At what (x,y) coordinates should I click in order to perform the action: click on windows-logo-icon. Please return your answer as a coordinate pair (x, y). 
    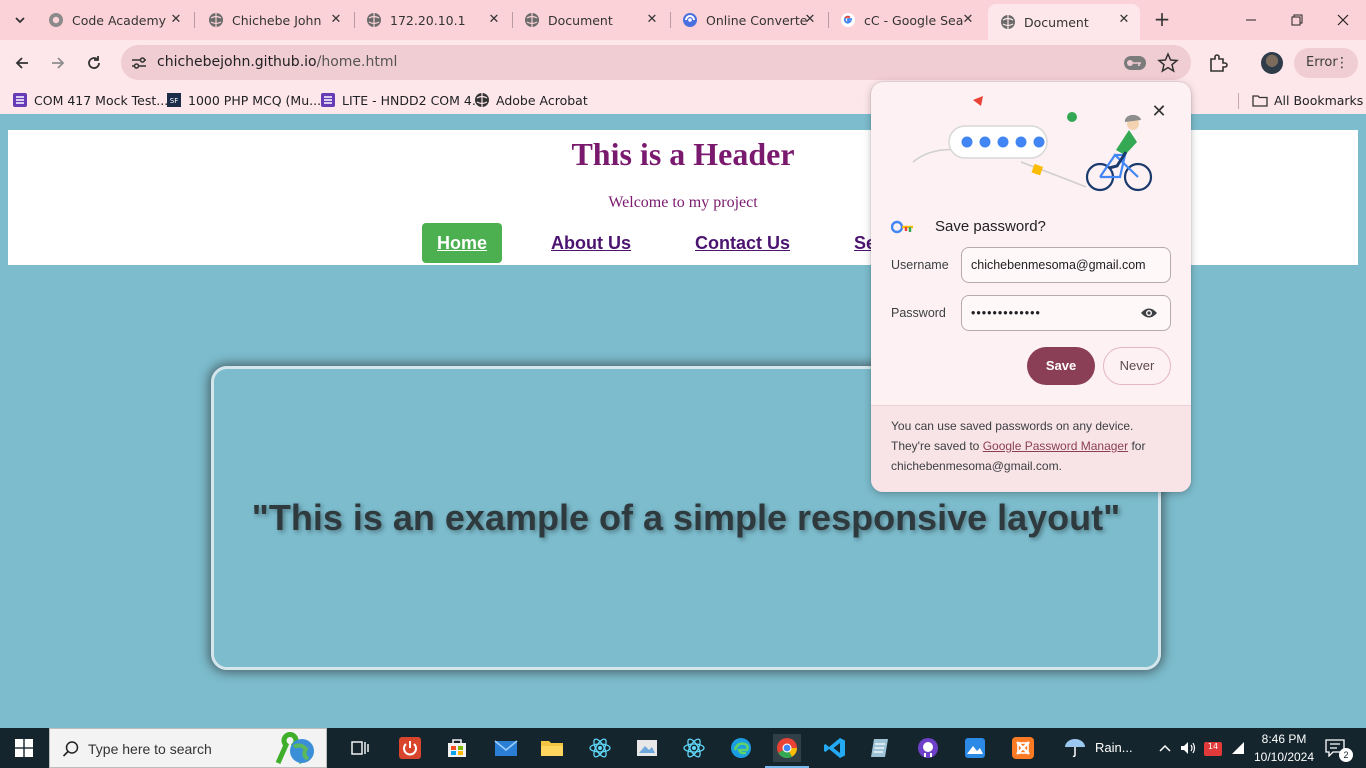
    Looking at the image, I should click on (24, 748).